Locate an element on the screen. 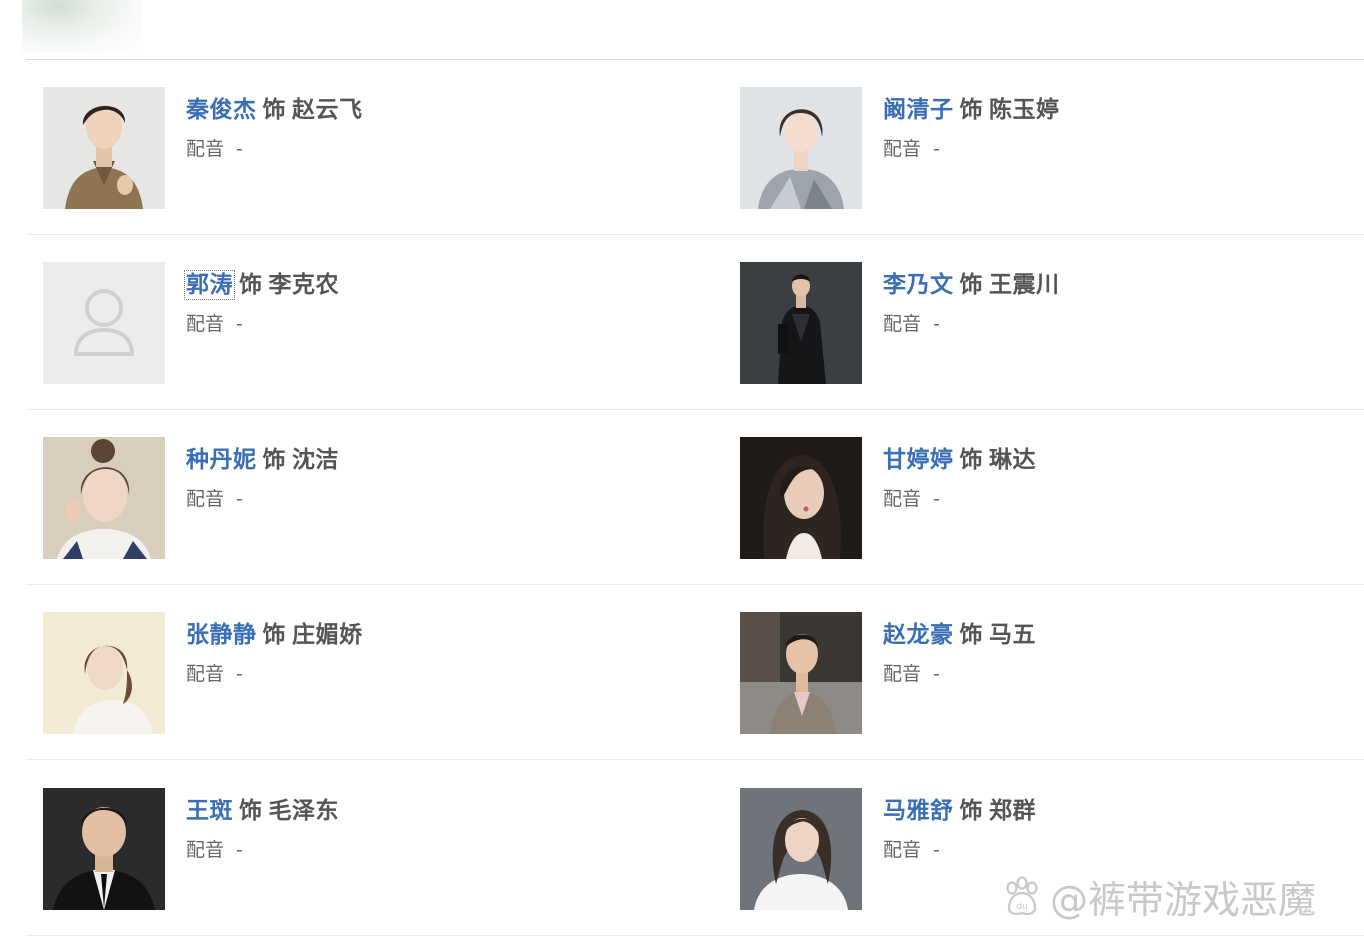 The width and height of the screenshot is (1364, 946). cast-item: 阚清子饰陈玉婷 配音 - is located at coordinates (1043, 147).